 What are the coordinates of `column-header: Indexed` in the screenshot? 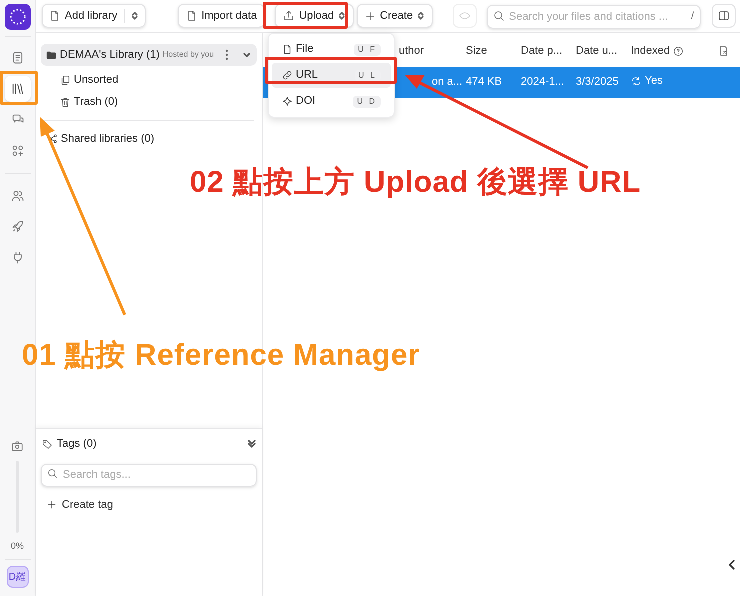 It's located at (650, 51).